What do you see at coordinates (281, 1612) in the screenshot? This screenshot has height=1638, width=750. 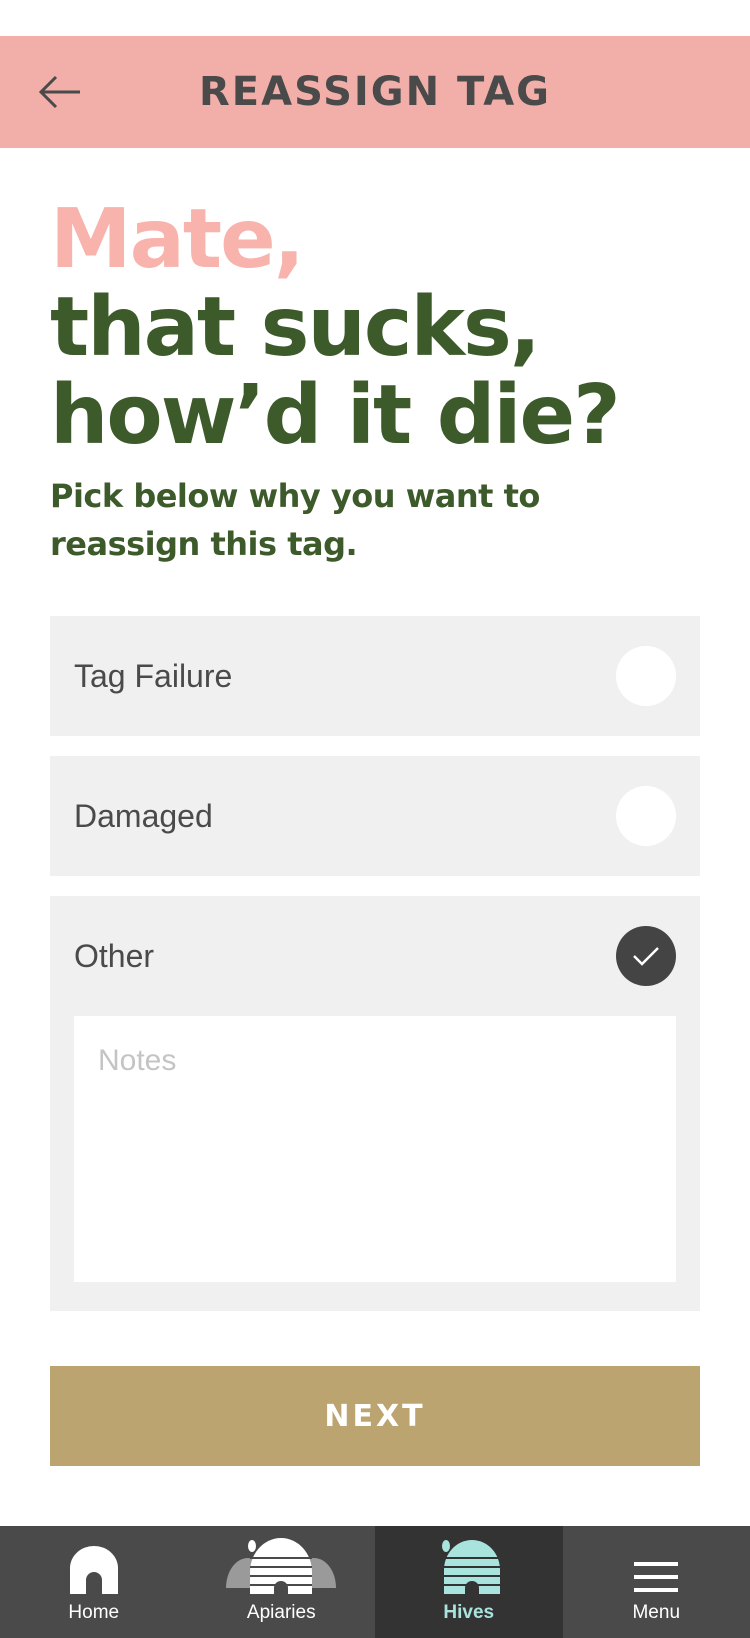 I see `nav-label: Apiaries` at bounding box center [281, 1612].